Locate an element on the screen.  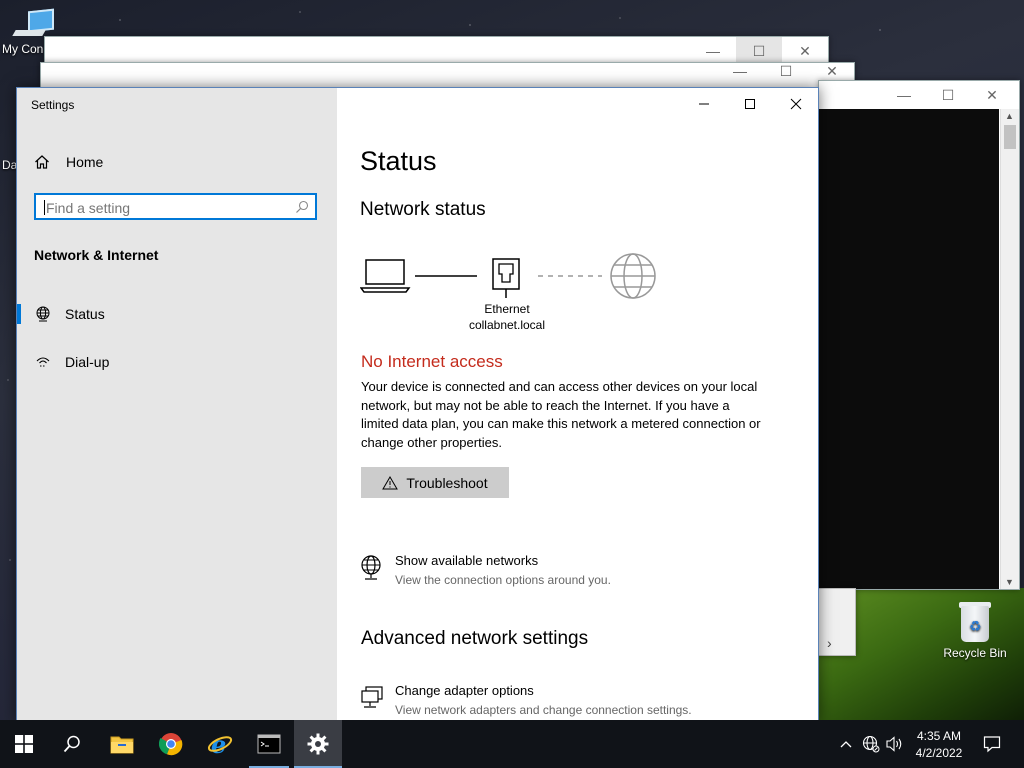
link-subtitle: View the connection options around you. is located at coordinates (503, 580).